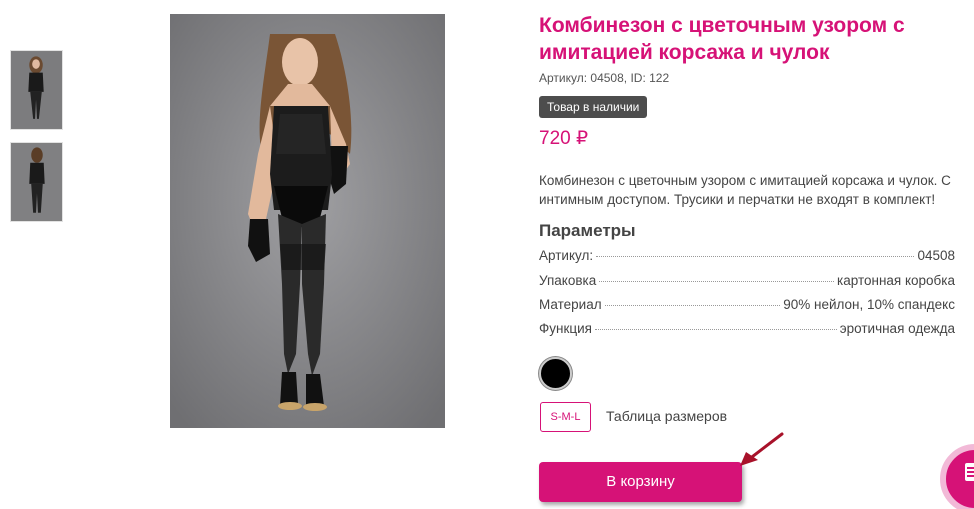 This screenshot has height=509, width=974. What do you see at coordinates (747, 307) in the screenshot?
I see `parameter-row-material: Материал 90% нейлон, 10% спандекс` at bounding box center [747, 307].